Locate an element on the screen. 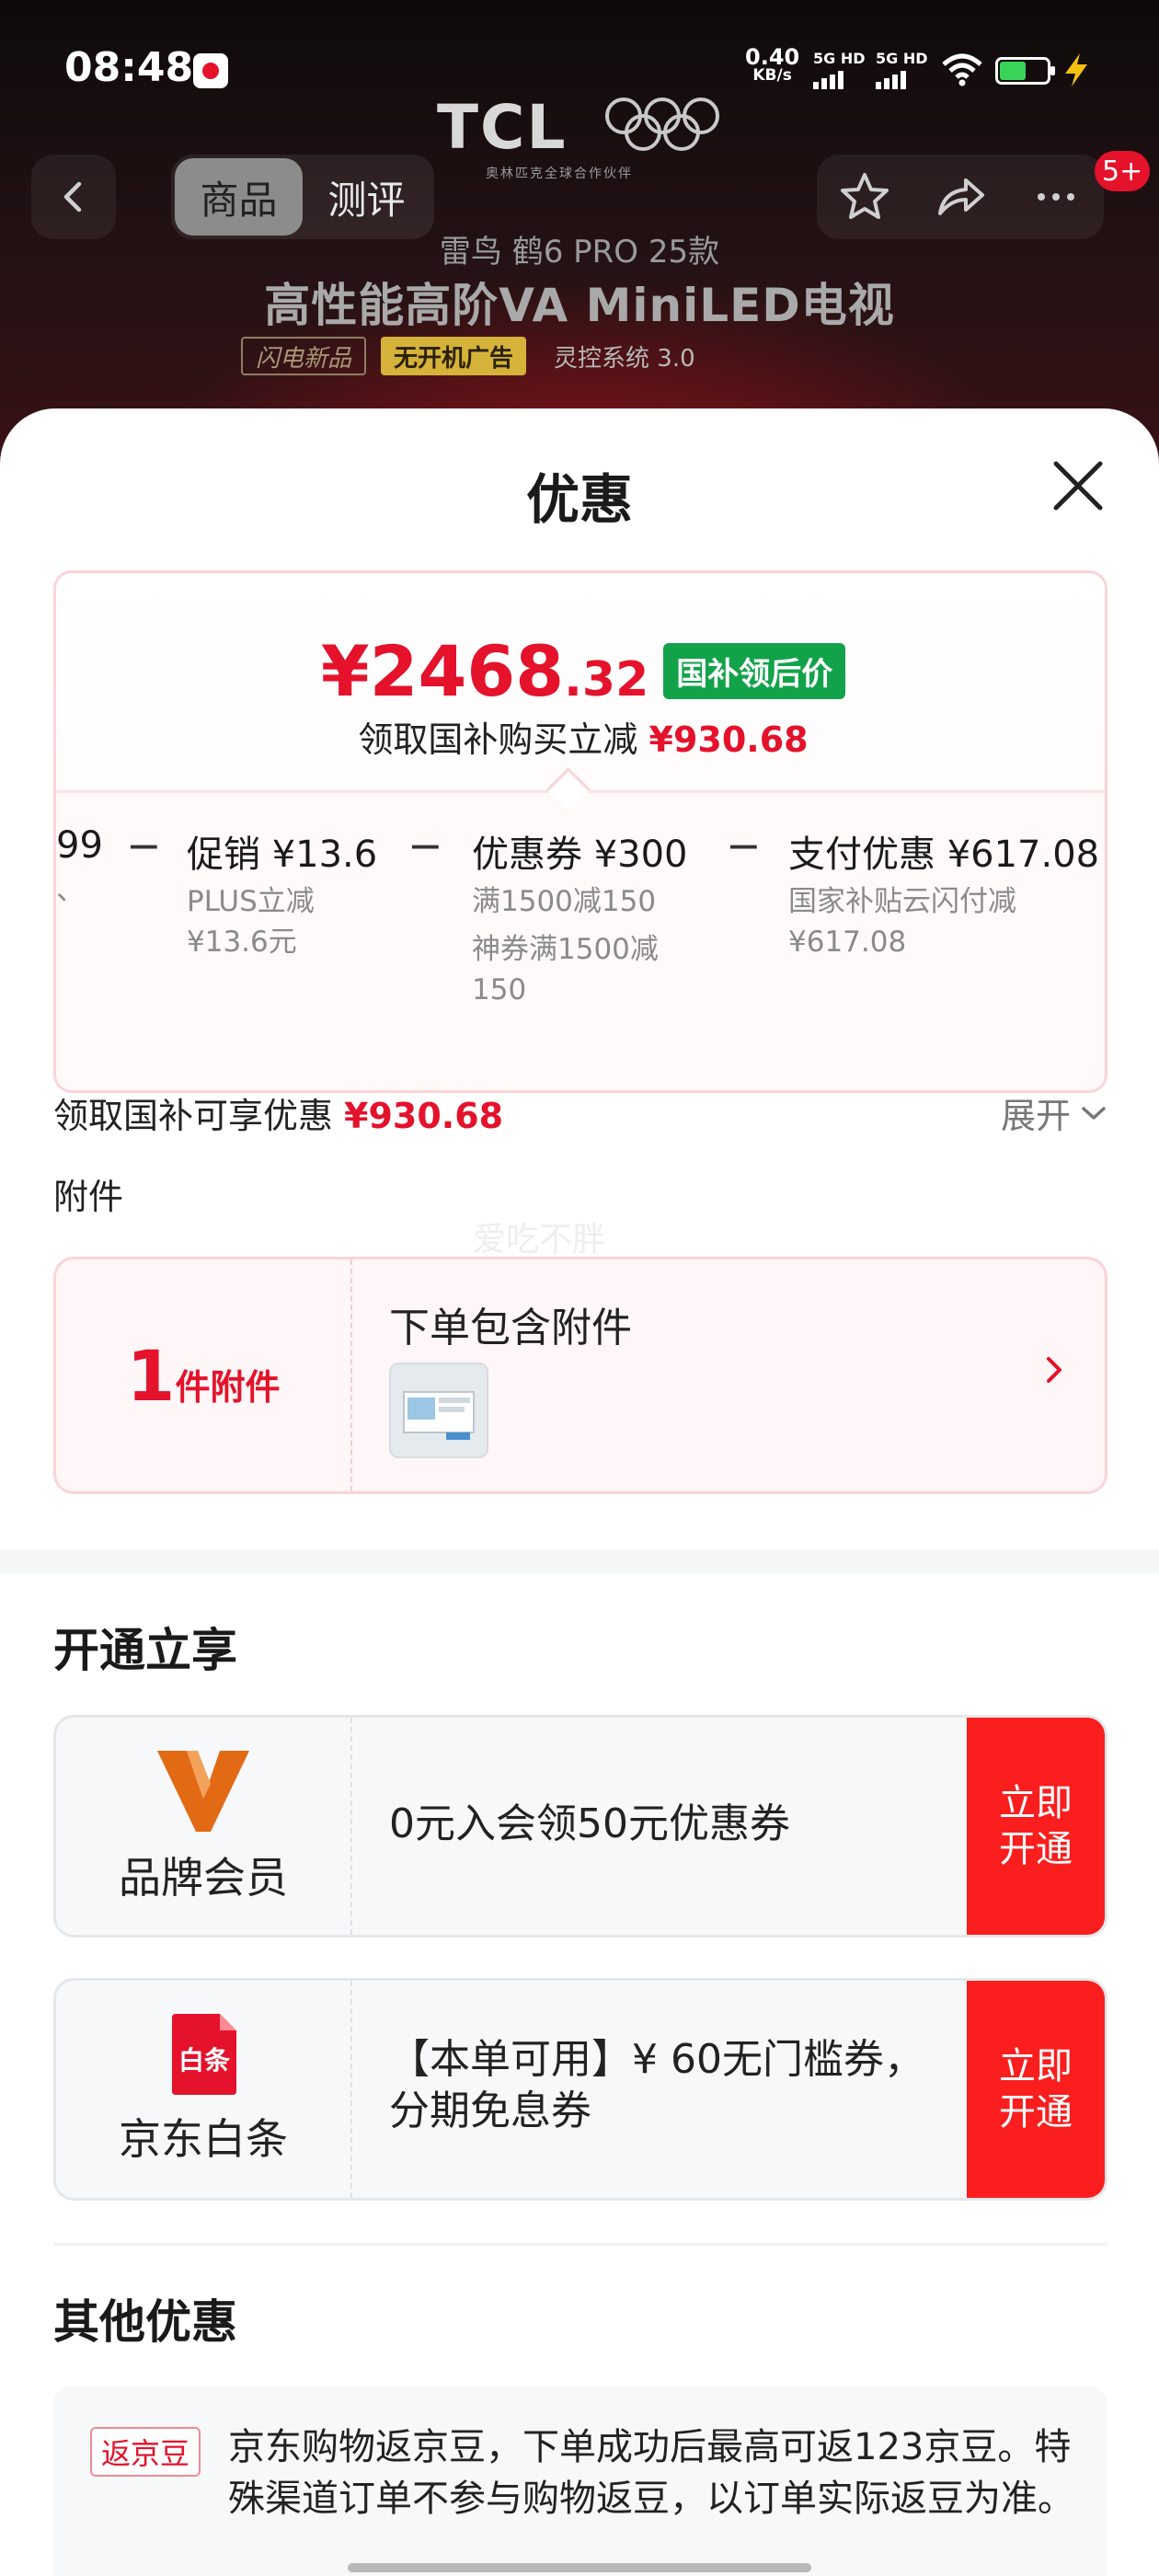  expand-button: 展开 is located at coordinates (1054, 1112).